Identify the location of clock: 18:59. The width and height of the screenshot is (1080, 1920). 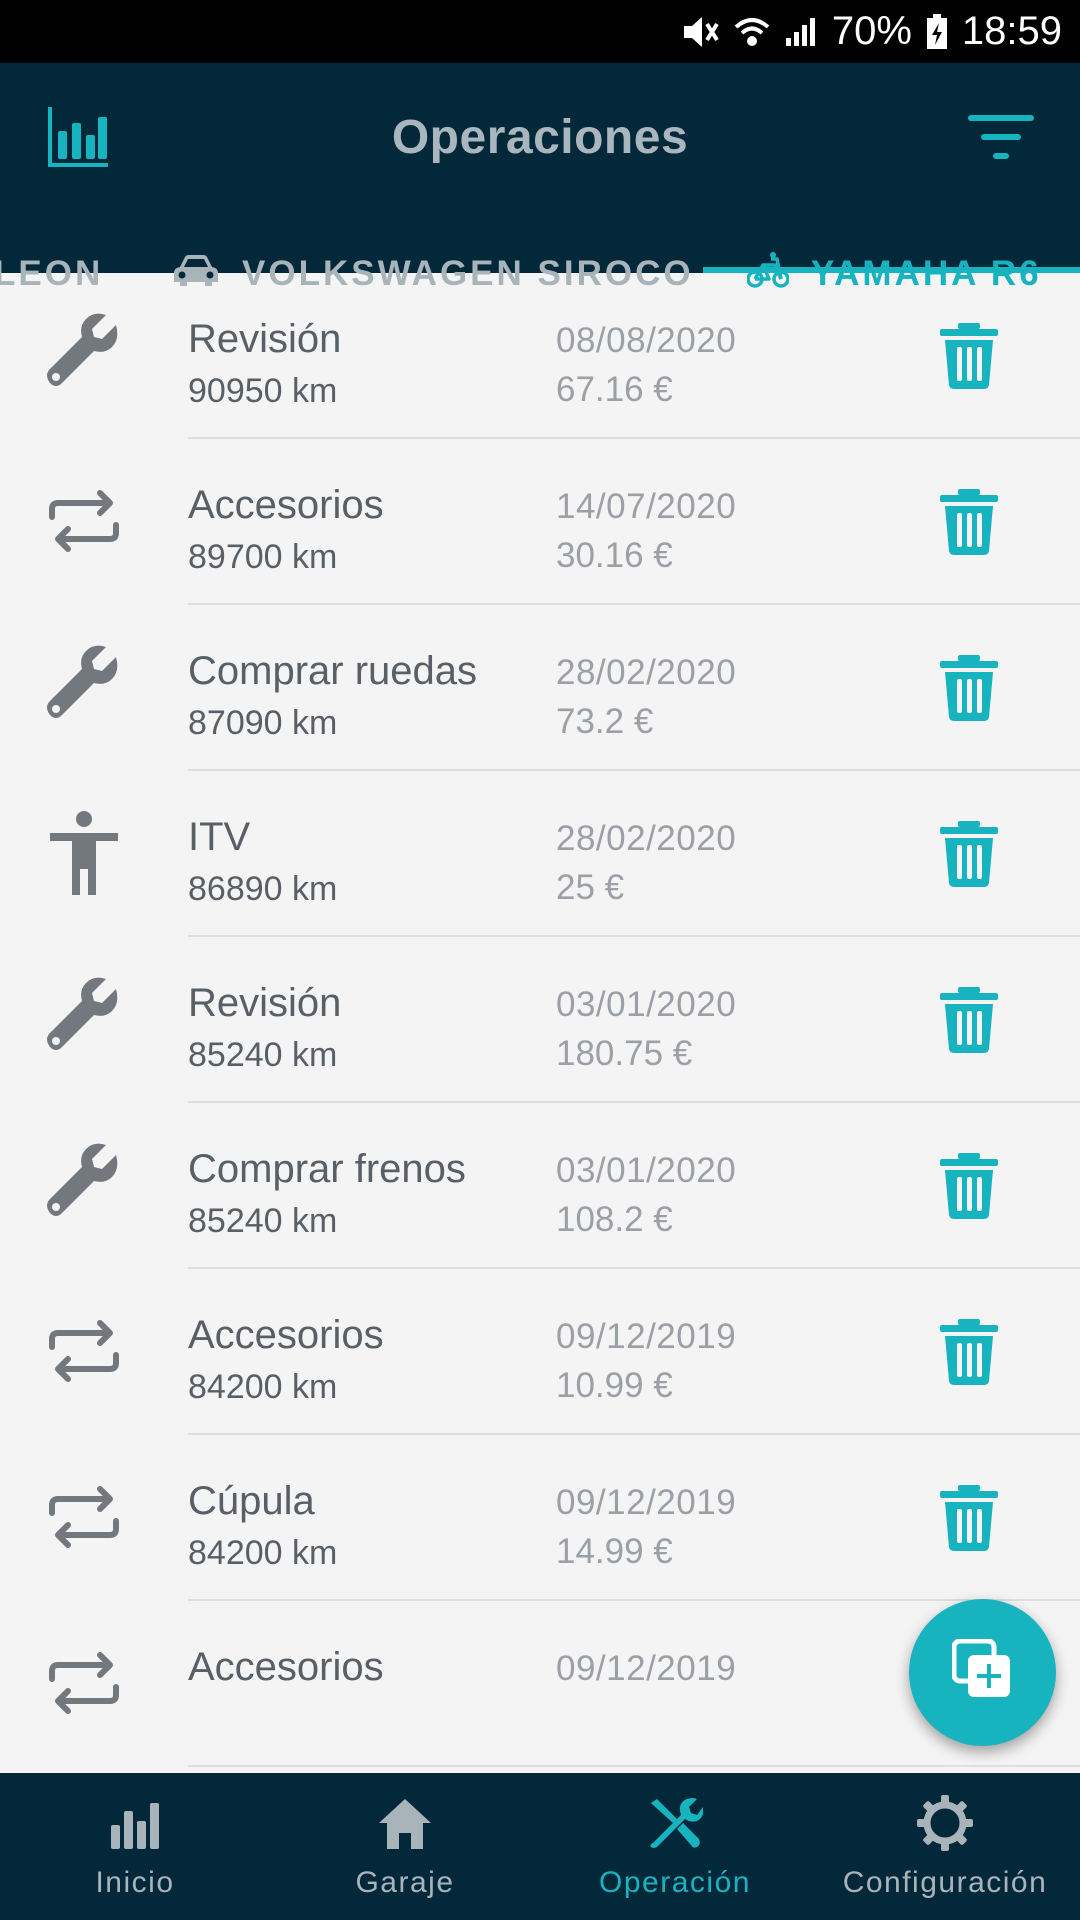
(1011, 31).